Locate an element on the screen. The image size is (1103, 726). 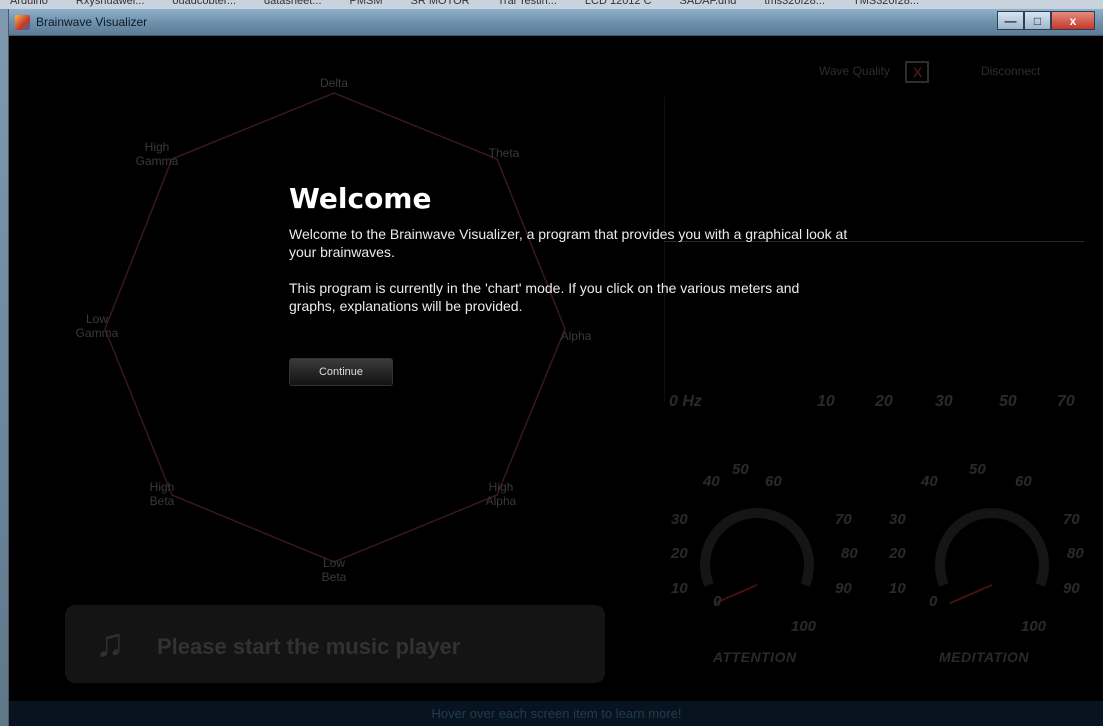
meditation-tick-70: 70 is located at coordinates (1071, 519).